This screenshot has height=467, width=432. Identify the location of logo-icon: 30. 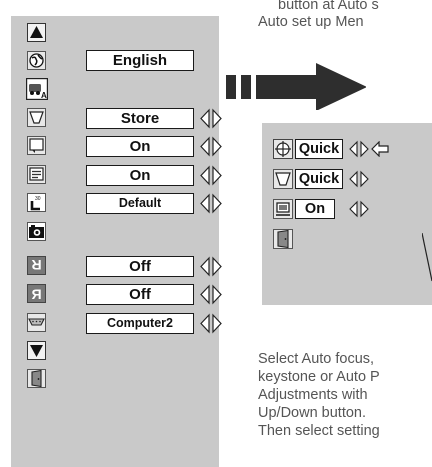
(36, 202).